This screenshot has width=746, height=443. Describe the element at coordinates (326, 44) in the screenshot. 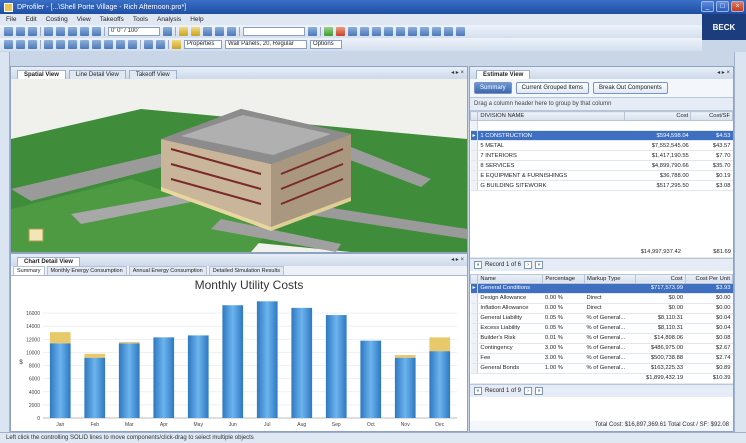

I see `options-combo: Options` at that location.